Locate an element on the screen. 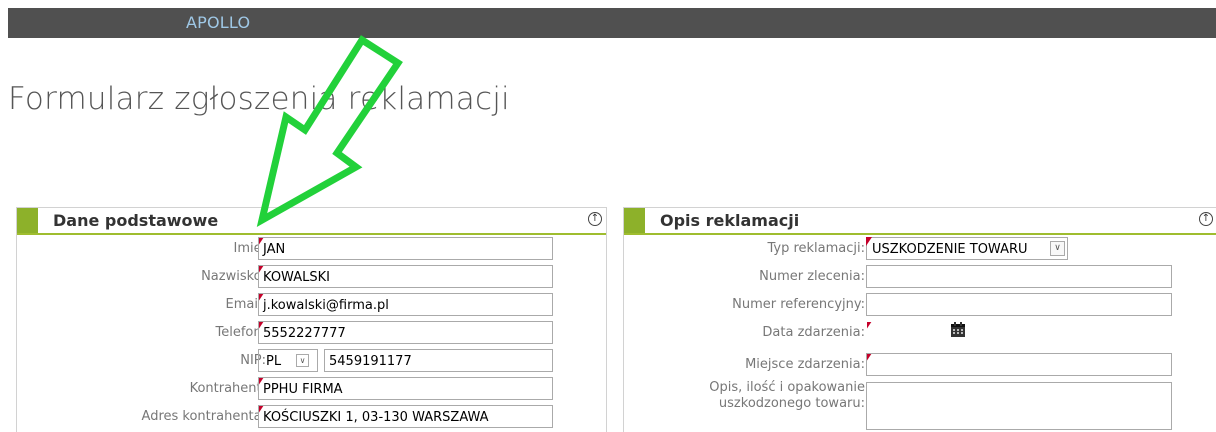  field-row-email: Email: j.kowalski@firma.pl is located at coordinates (311, 305).